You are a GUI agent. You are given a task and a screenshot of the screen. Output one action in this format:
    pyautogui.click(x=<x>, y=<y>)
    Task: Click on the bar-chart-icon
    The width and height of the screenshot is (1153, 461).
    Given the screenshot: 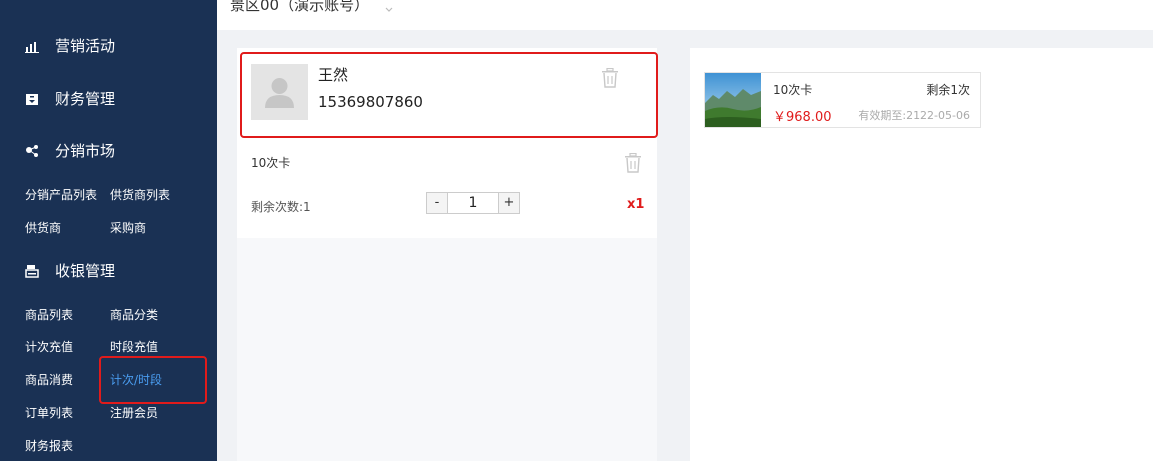 What is the action you would take?
    pyautogui.click(x=32, y=46)
    